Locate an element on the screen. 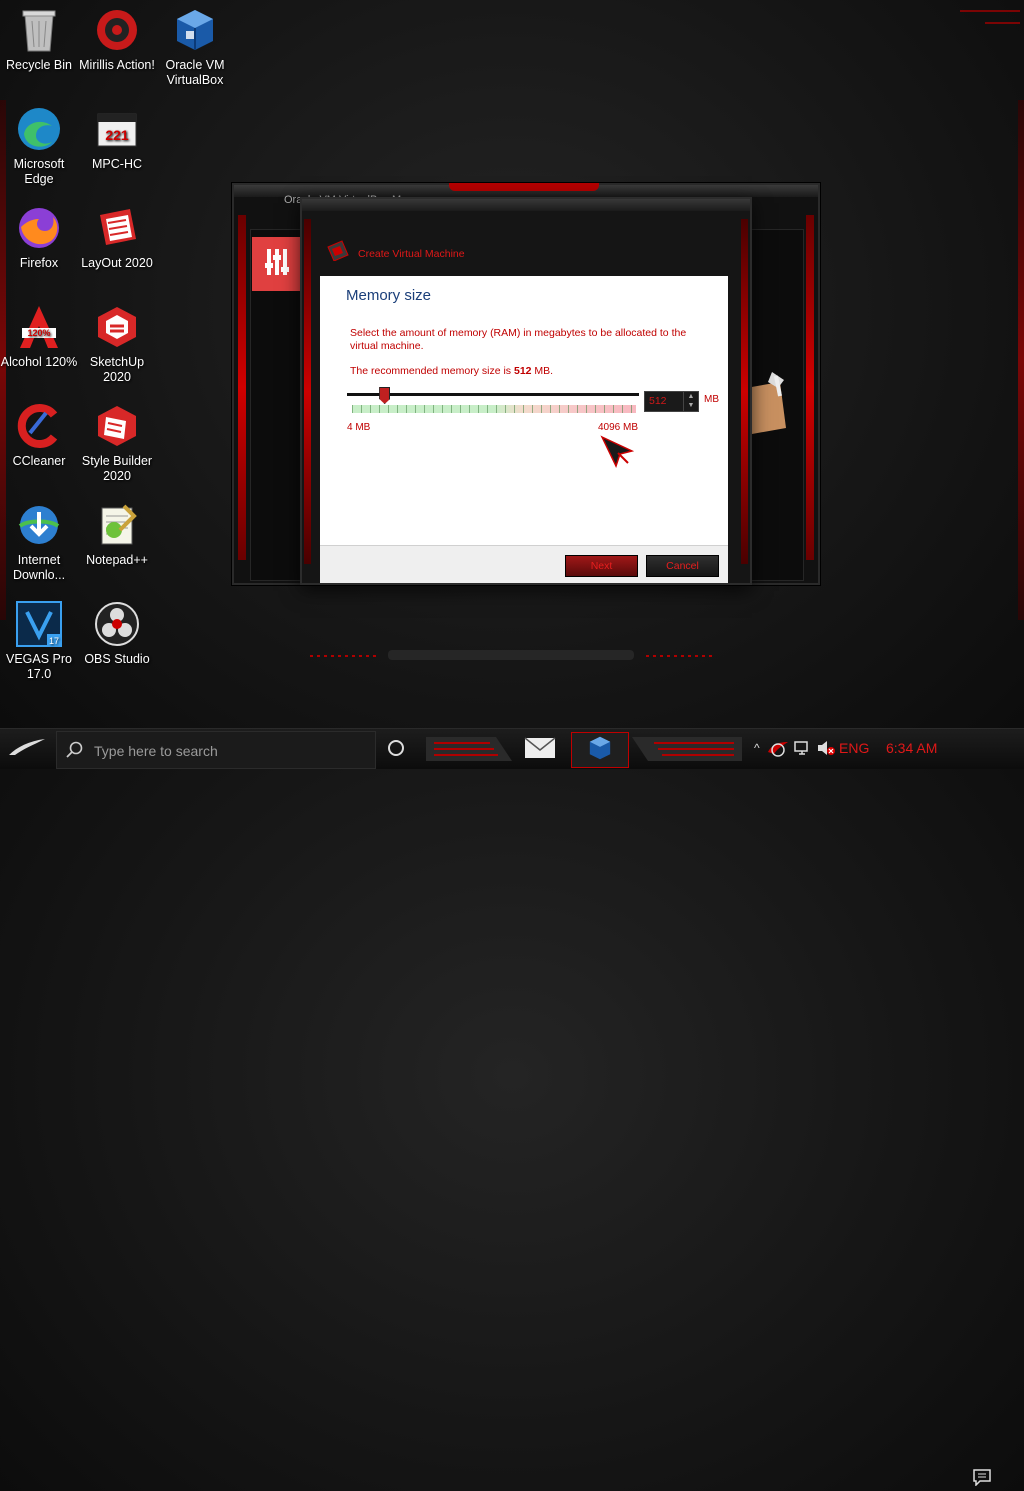  dialog-button-bar: Next Cancel is located at coordinates (524, 564).